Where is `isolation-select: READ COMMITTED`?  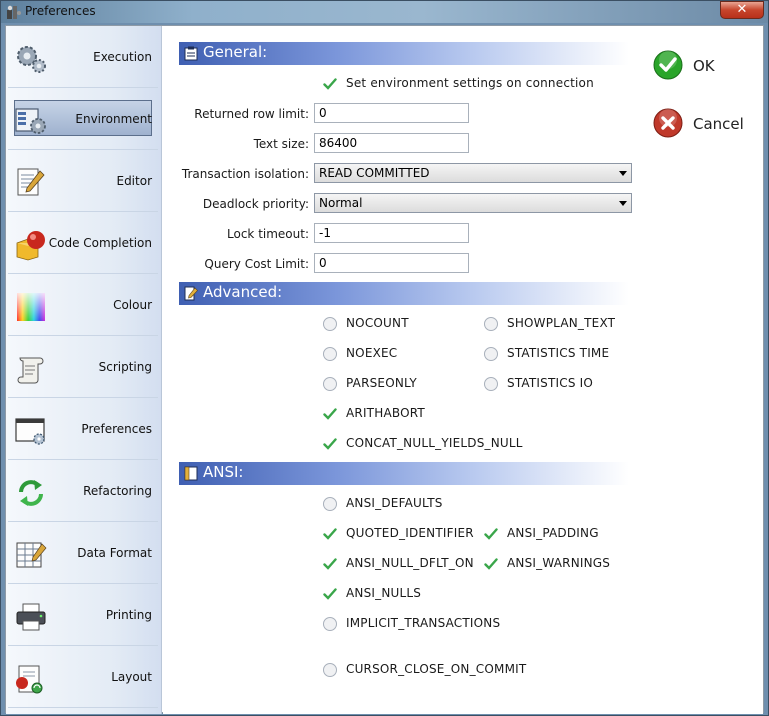 isolation-select: READ COMMITTED is located at coordinates (473, 173).